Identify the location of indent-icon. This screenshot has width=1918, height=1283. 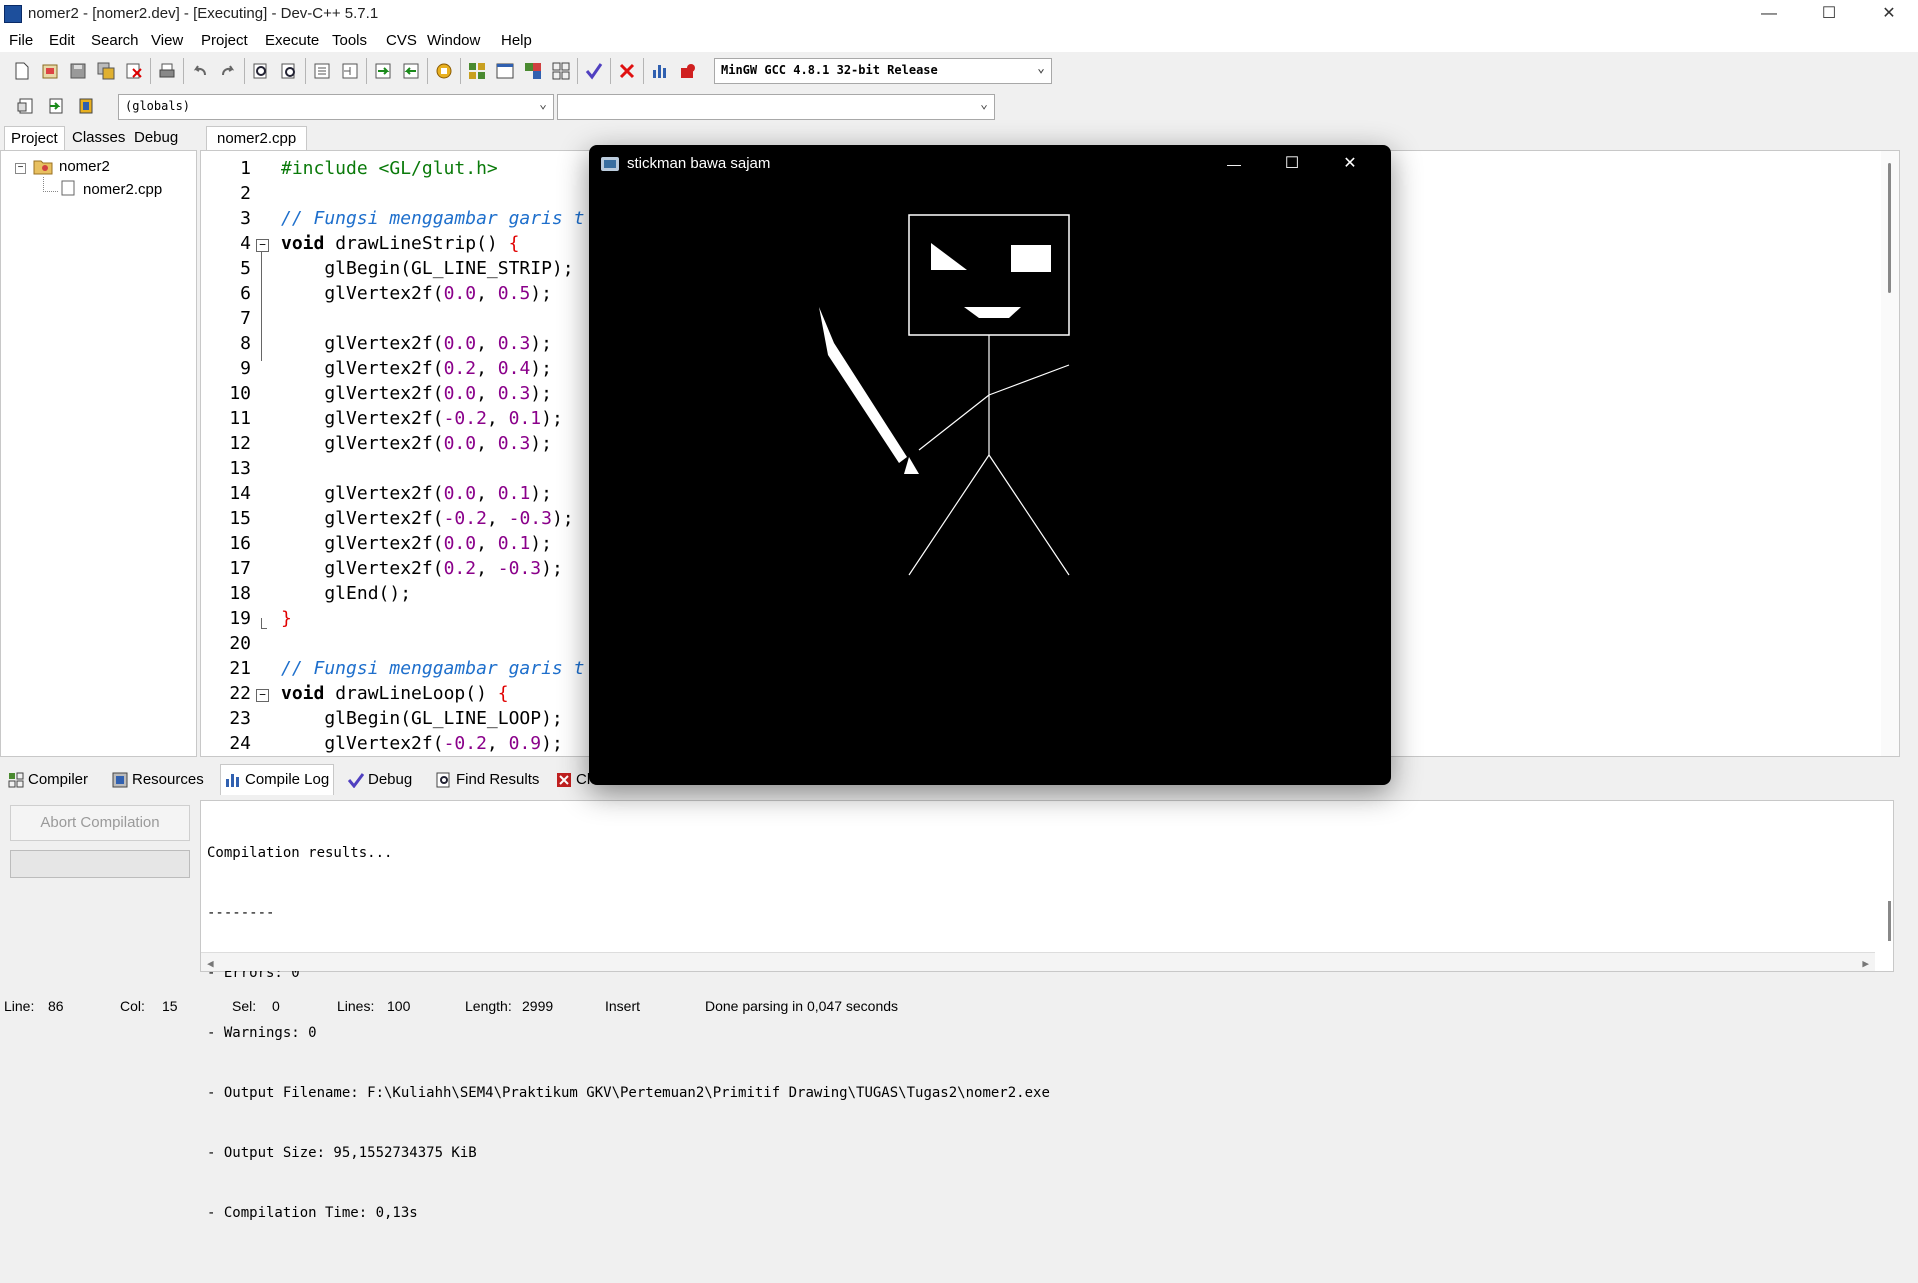
(322, 71).